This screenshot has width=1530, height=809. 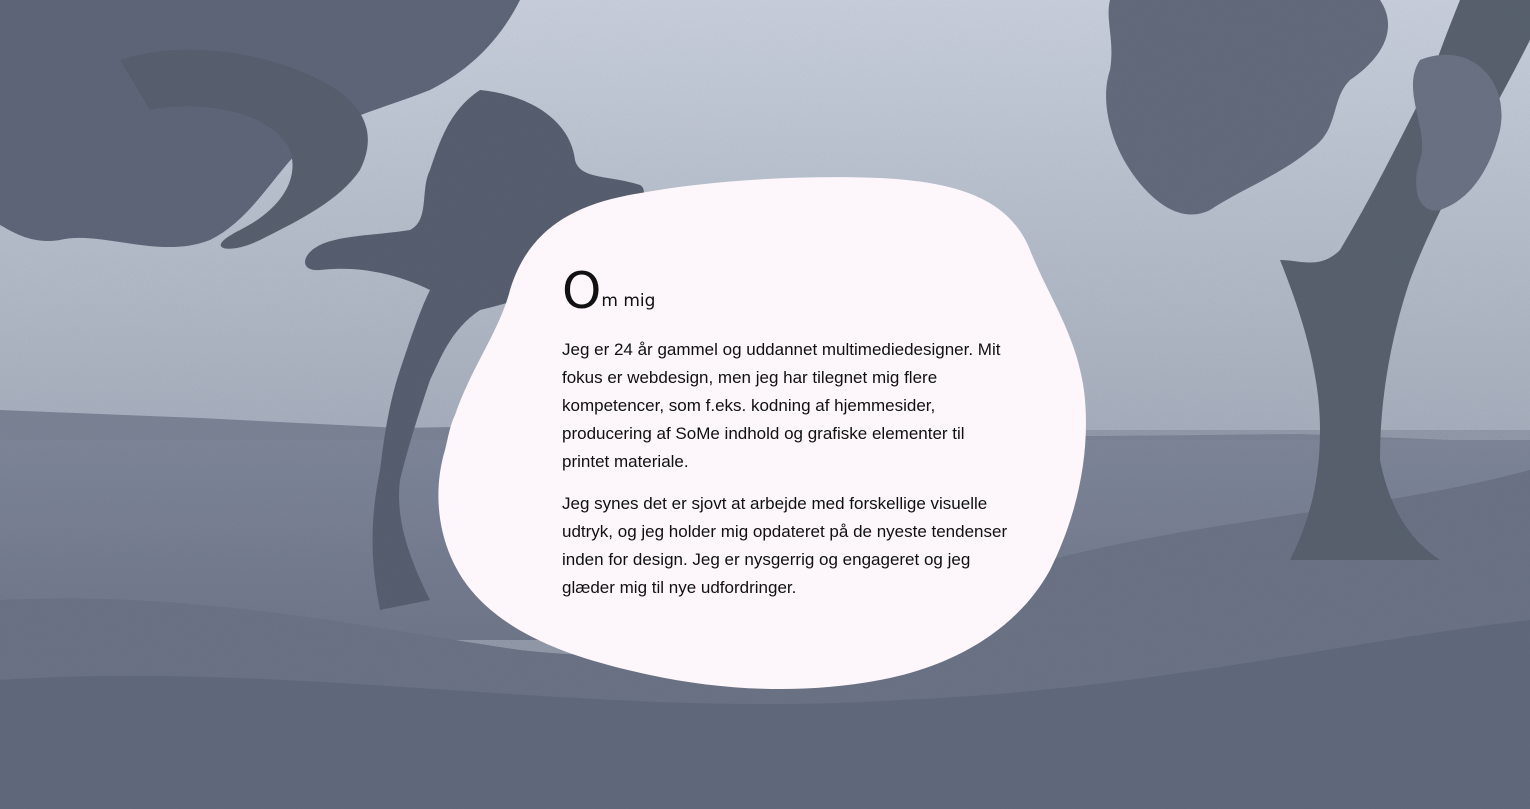 I want to click on heading-rest: m mig, so click(x=628, y=301).